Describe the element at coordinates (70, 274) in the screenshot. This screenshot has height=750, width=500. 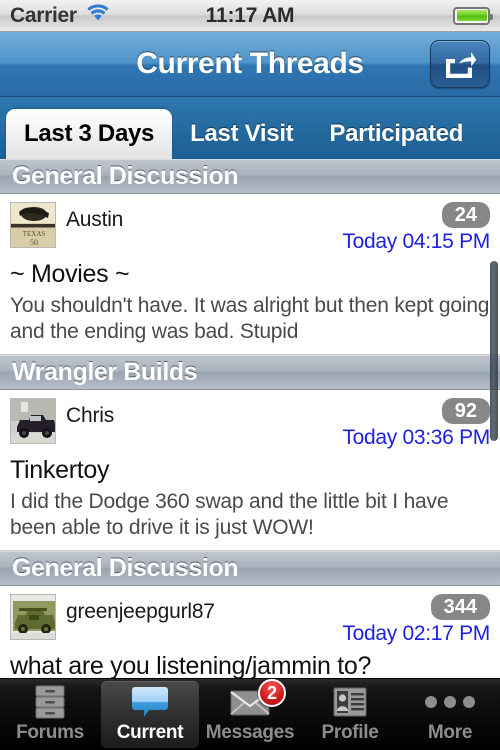
I see `thread-title: ~ Movies ~` at that location.